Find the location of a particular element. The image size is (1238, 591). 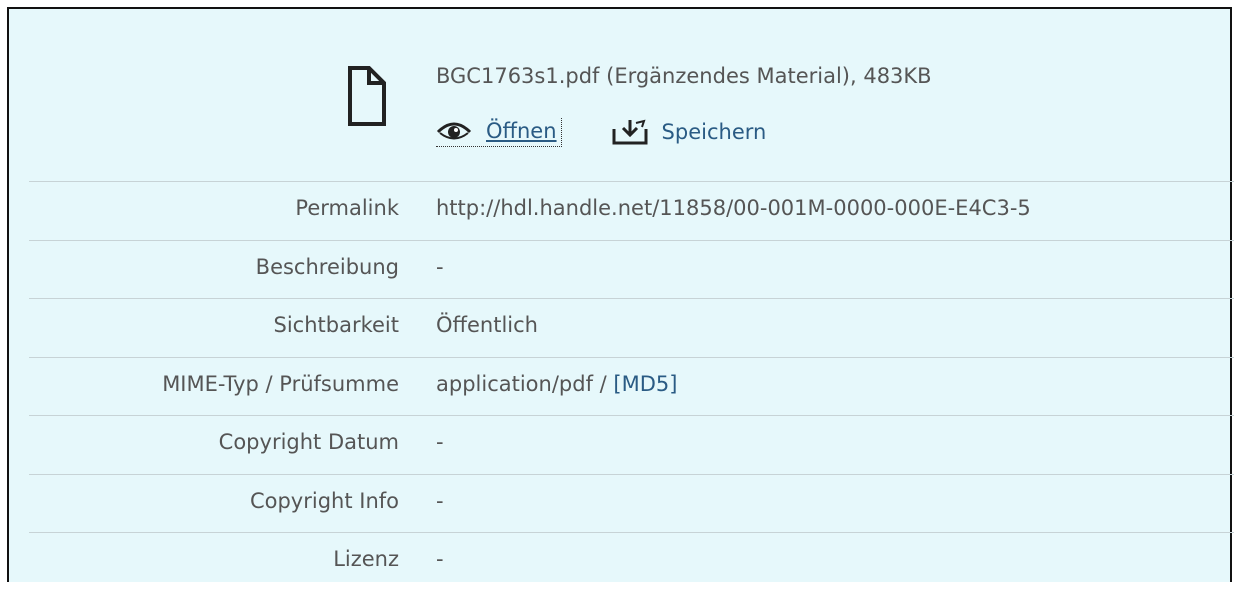

visibility-label: Sichtbarkeit is located at coordinates (336, 325).